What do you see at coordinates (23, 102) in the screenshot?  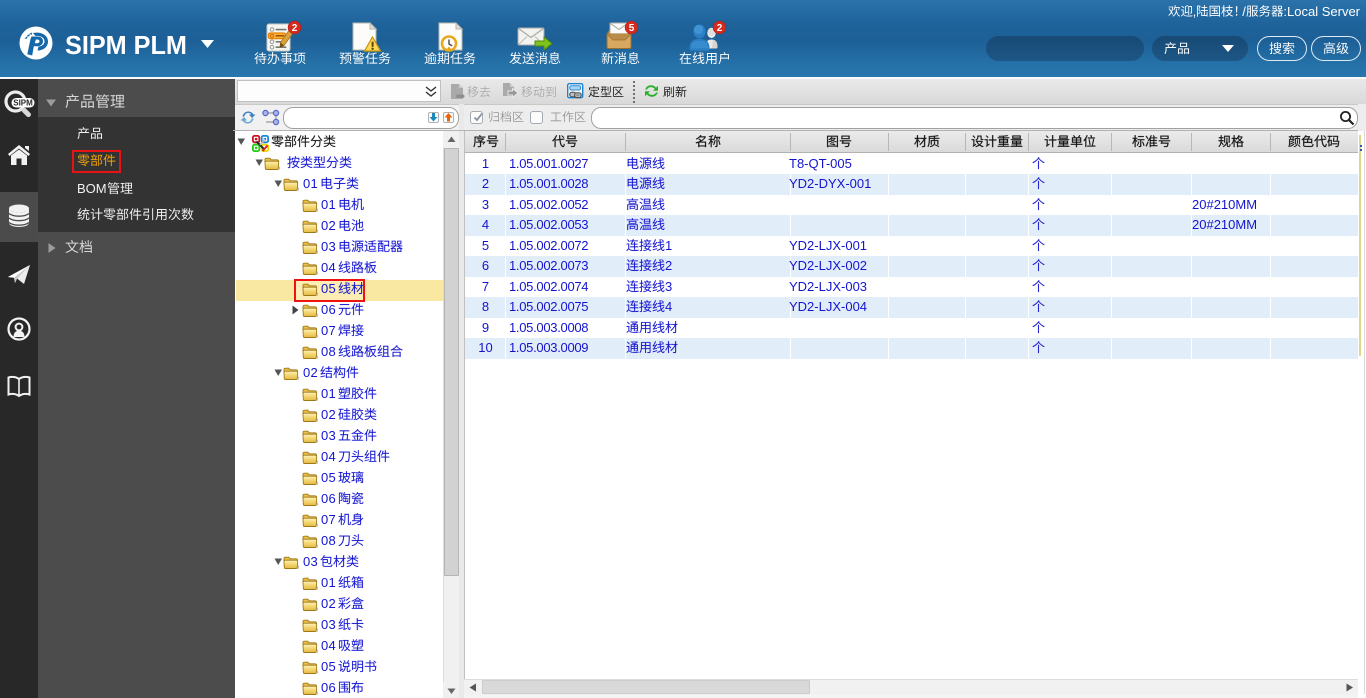 I see `svg-text: SIPM` at bounding box center [23, 102].